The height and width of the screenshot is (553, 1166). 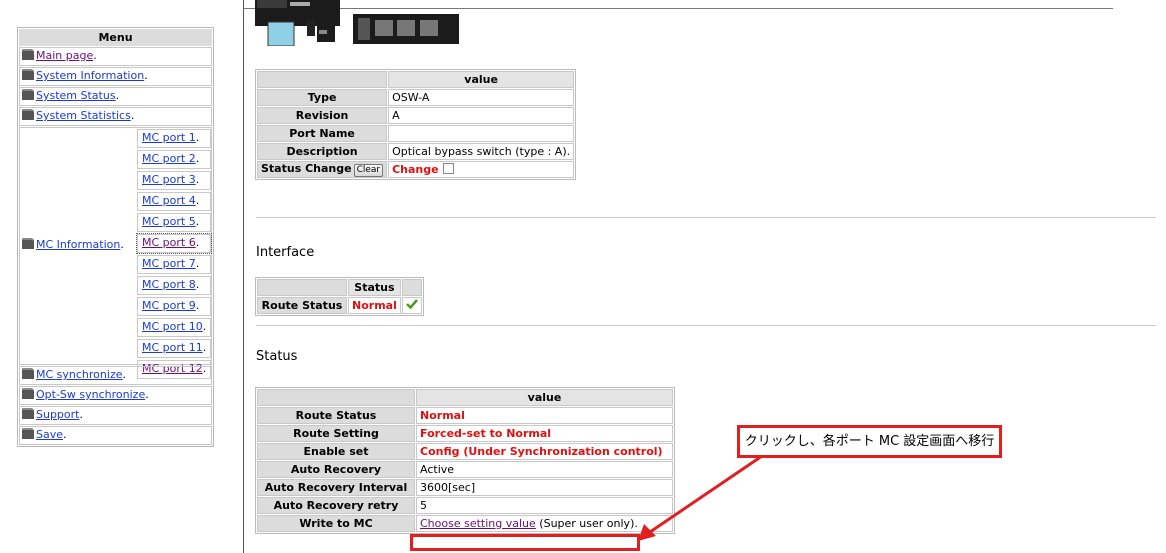 I want to click on menu-item-system-status: System Status., so click(x=115, y=96).